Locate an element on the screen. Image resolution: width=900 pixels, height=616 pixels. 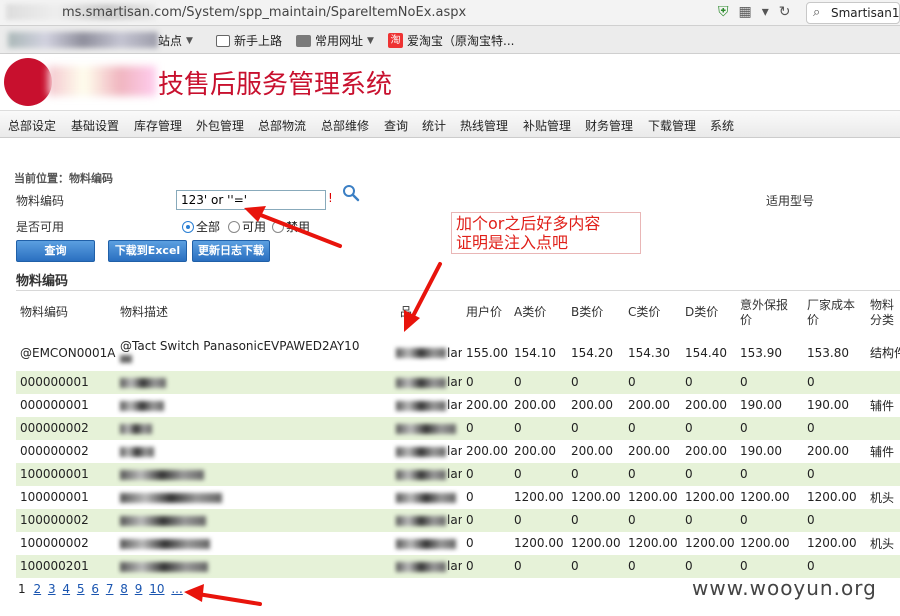
dropdown-icon: ▾ is located at coordinates (765, 12).